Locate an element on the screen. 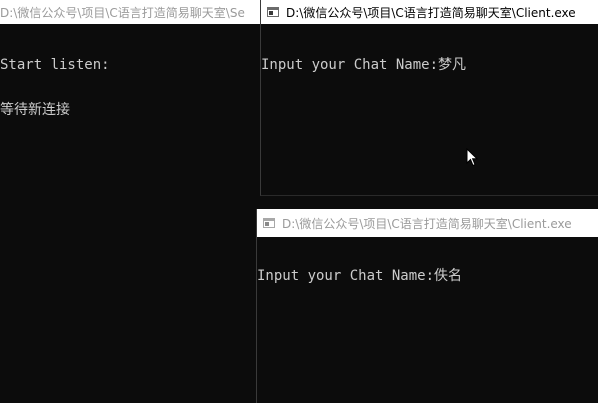 This screenshot has width=598, height=403. client1-window-title: D:\微信公众号\项目\C语言打造简易聊天室\Client.exe is located at coordinates (431, 12).